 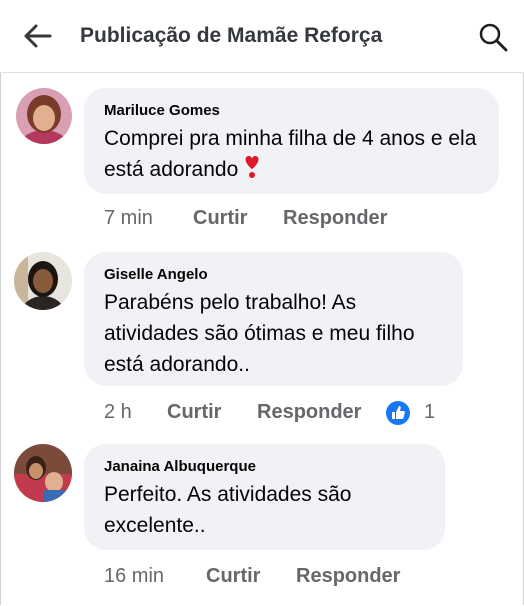 What do you see at coordinates (118, 412) in the screenshot?
I see `comment-time: 2 h` at bounding box center [118, 412].